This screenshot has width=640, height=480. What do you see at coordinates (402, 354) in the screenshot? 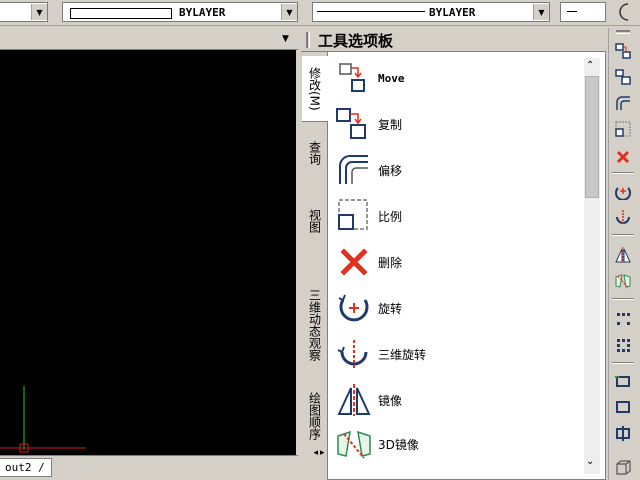
I see `tool-label: 三维旋转` at bounding box center [402, 354].